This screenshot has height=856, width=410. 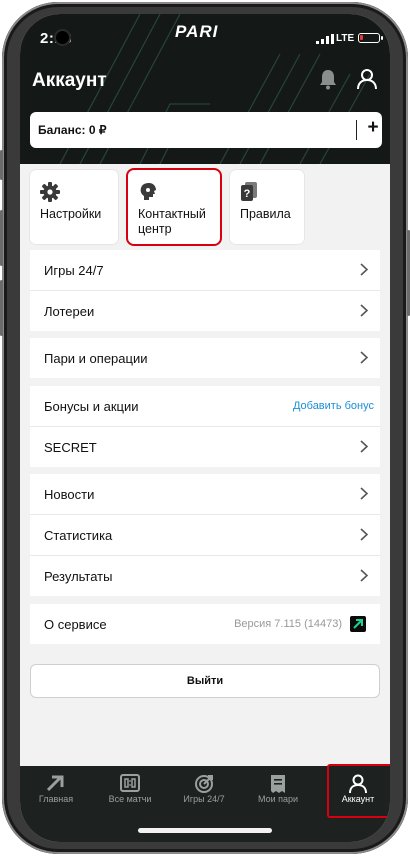 I want to click on tile-rules: ? Правила, so click(x=267, y=207).